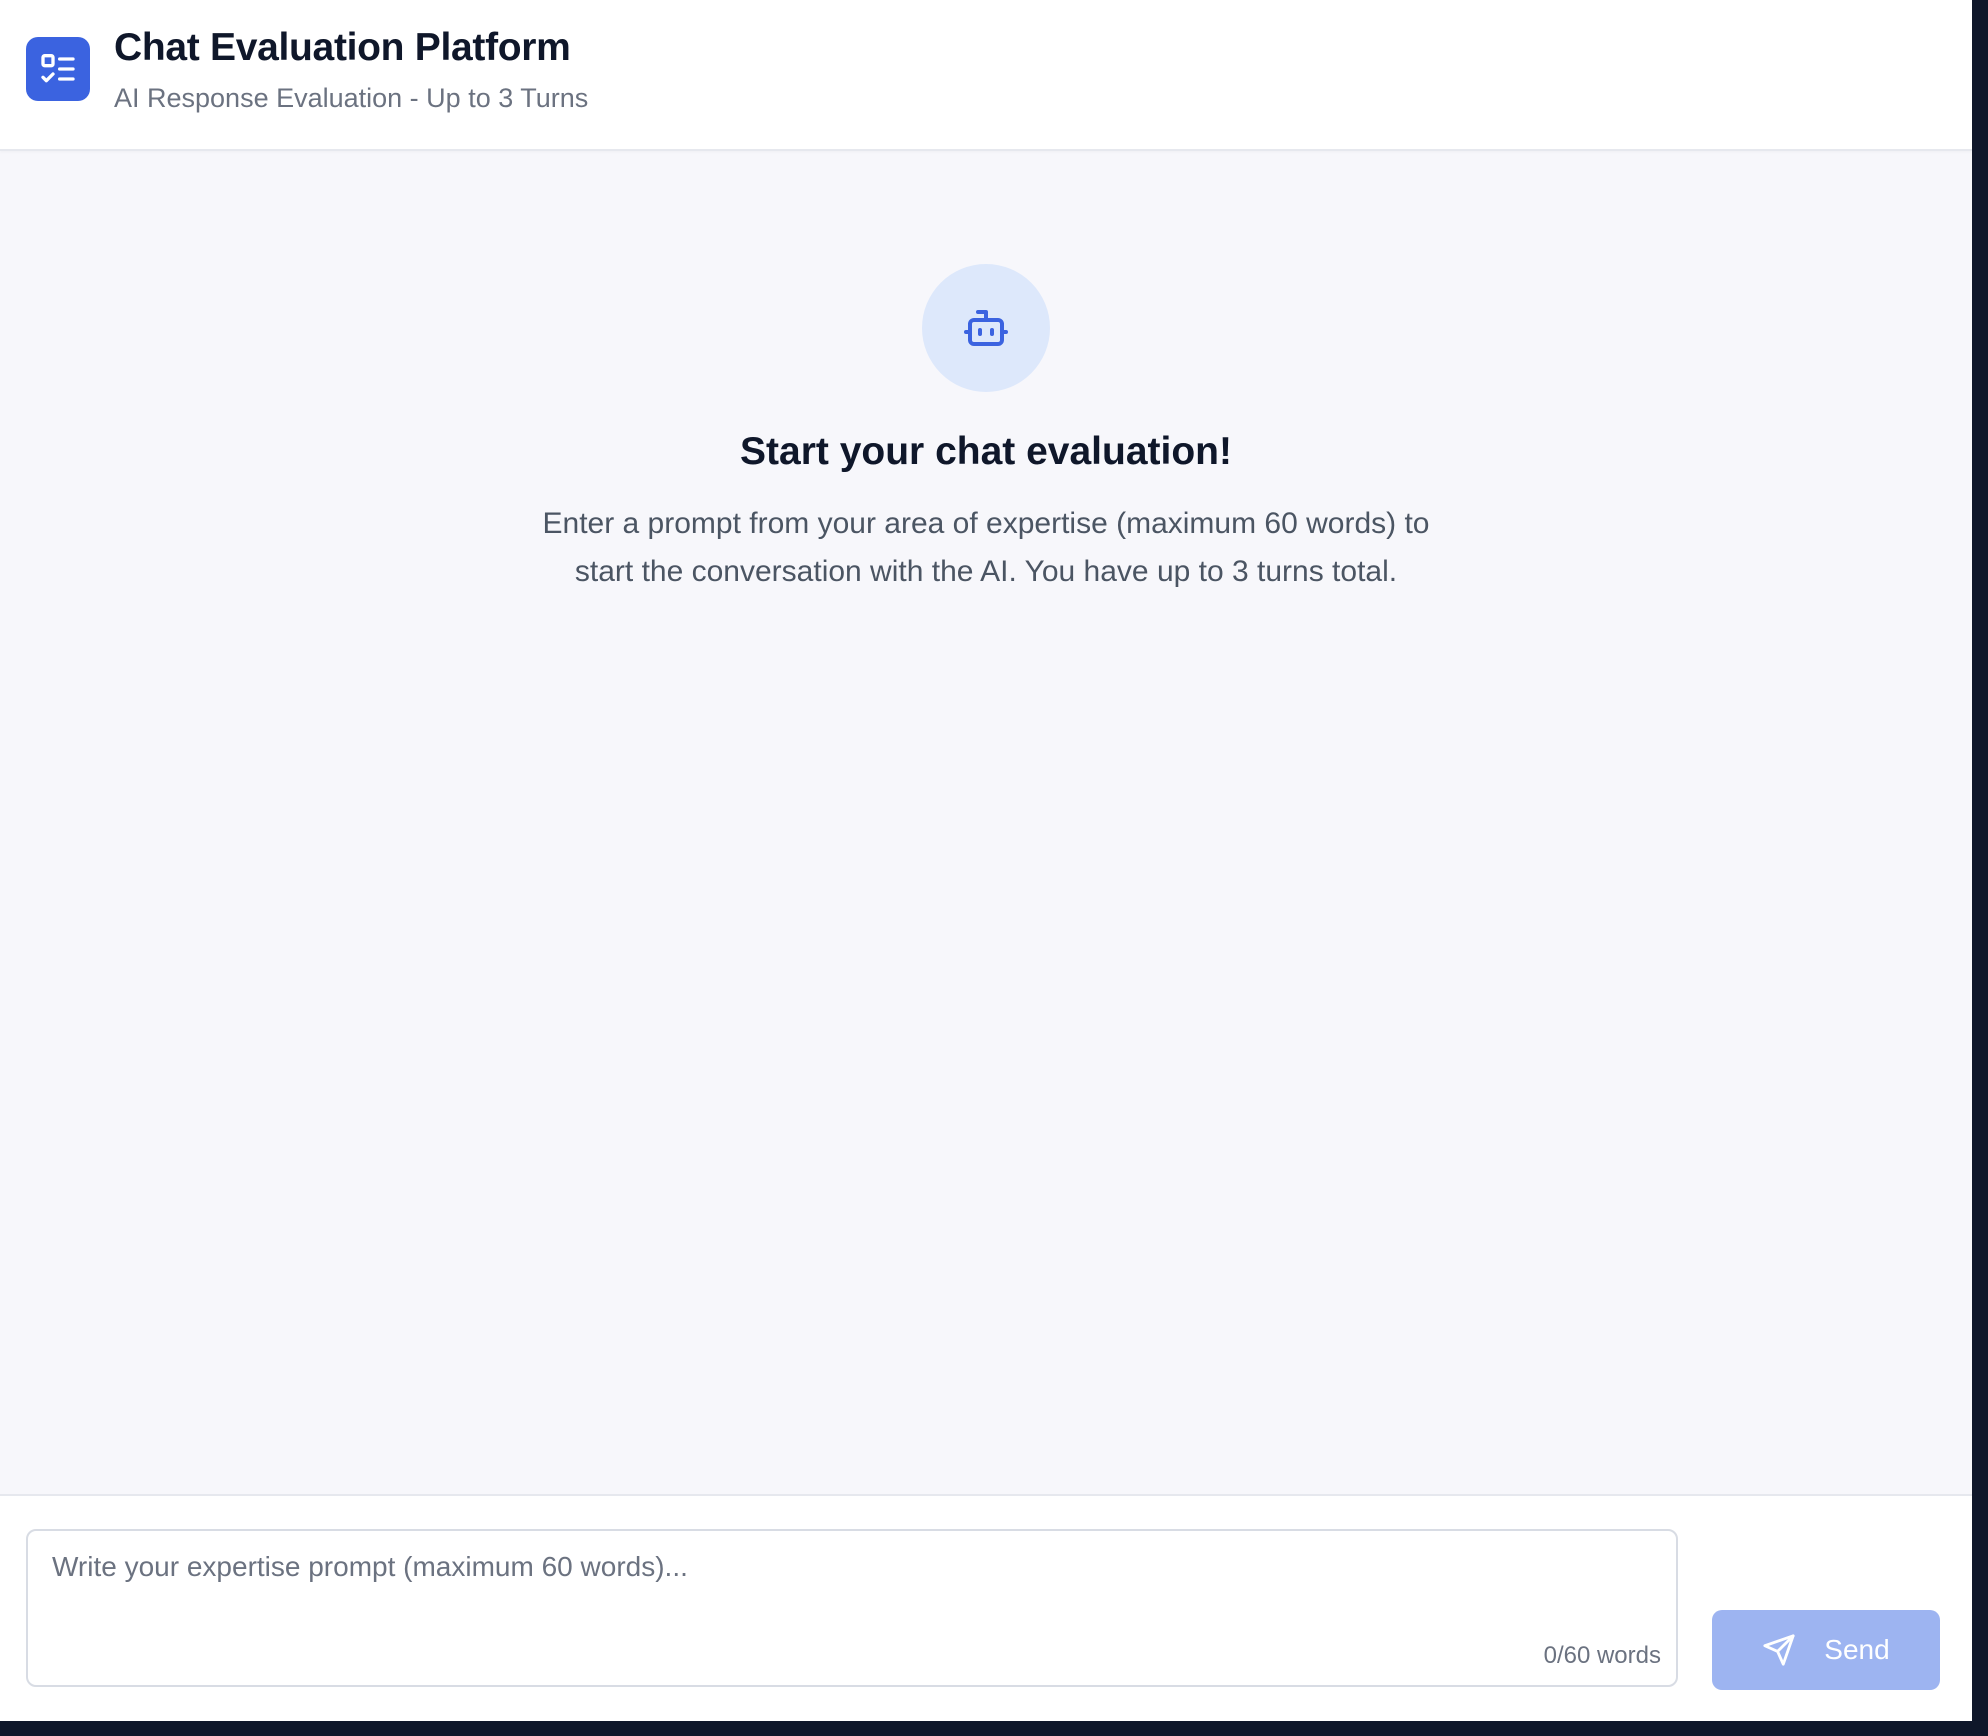 The height and width of the screenshot is (1736, 1988). What do you see at coordinates (1779, 1650) in the screenshot?
I see `send-icon` at bounding box center [1779, 1650].